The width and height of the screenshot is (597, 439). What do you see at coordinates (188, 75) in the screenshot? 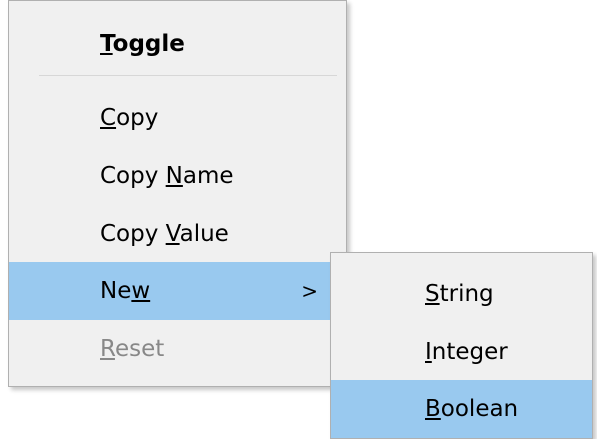
I see `menu-separator` at bounding box center [188, 75].